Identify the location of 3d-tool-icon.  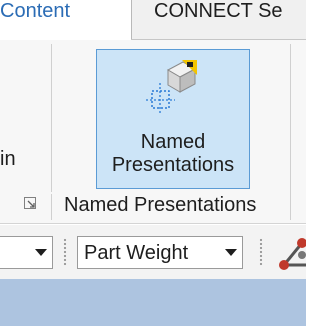
(291, 253).